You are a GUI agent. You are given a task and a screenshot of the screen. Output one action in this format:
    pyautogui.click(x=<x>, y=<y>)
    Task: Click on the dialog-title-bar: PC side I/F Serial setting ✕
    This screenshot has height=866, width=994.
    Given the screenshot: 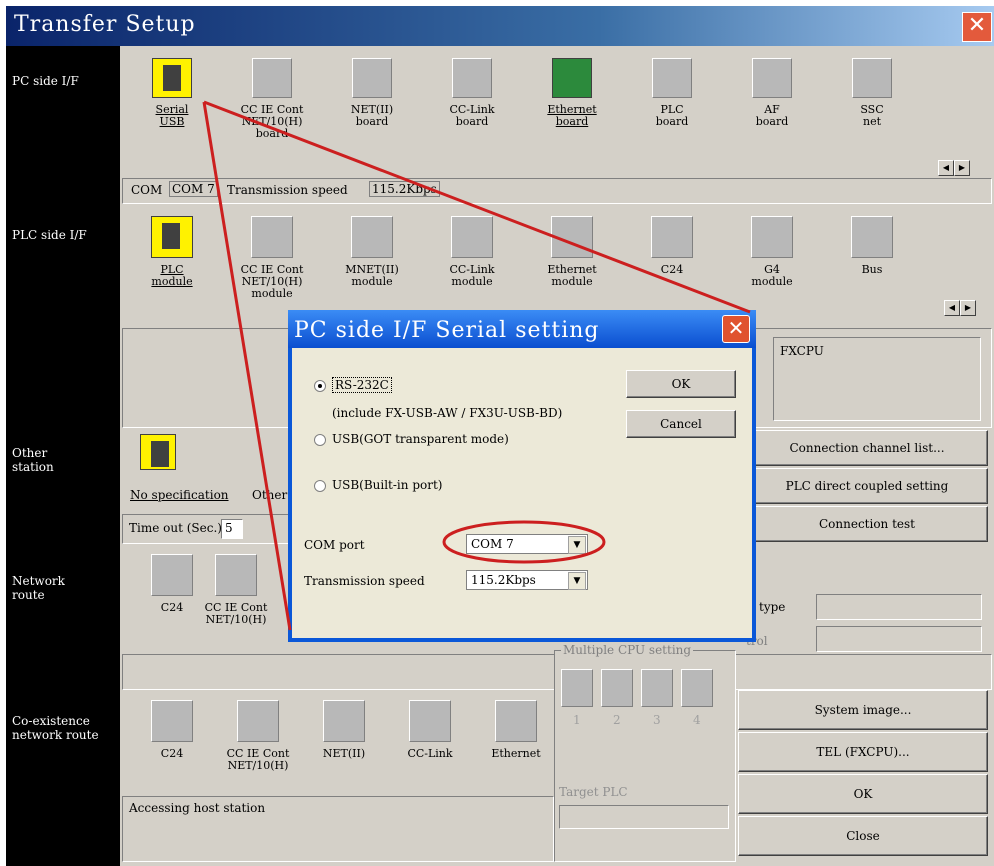 What is the action you would take?
    pyautogui.click(x=522, y=329)
    